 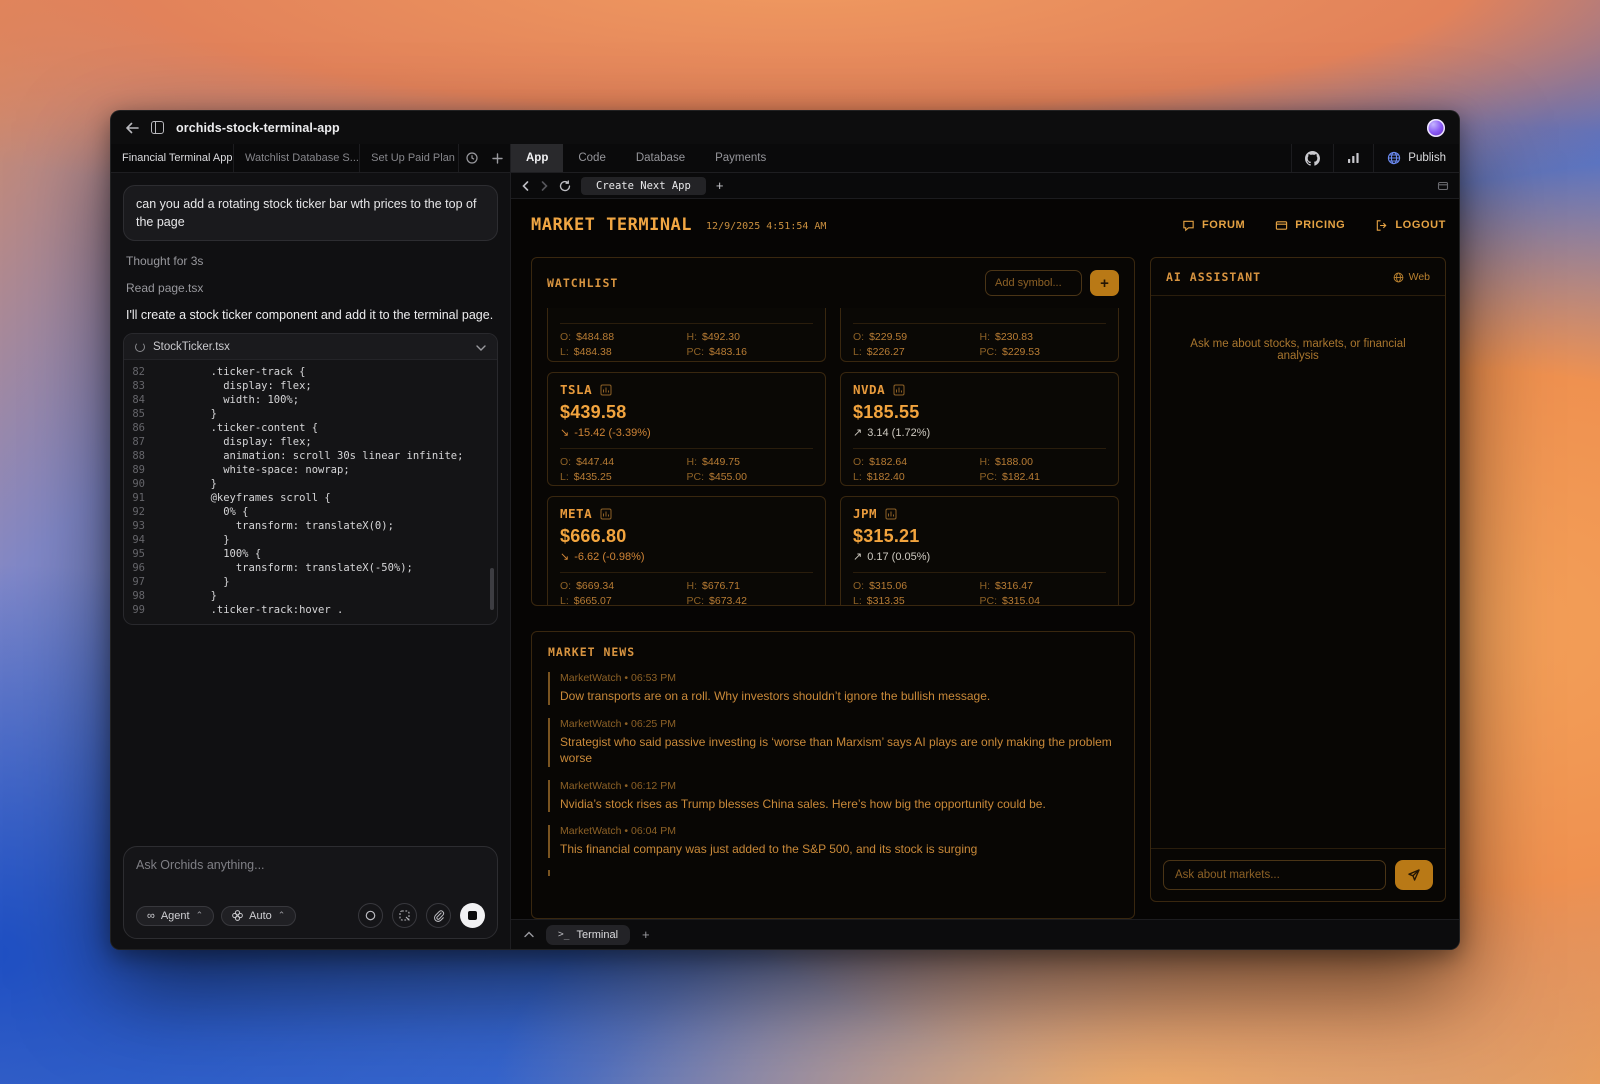 I want to click on app-tab-list: App Code Database Payments Publish, so click(x=985, y=158).